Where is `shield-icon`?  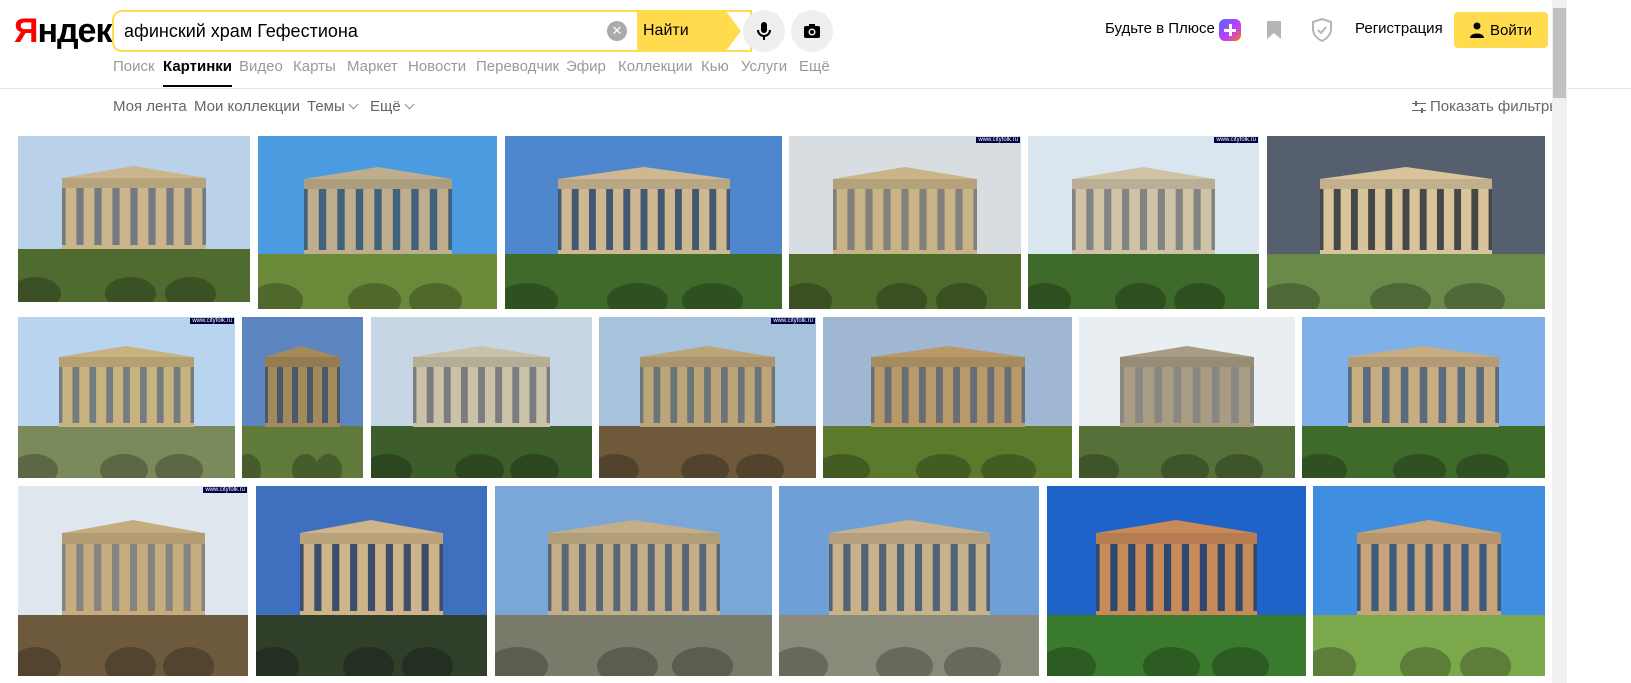
shield-icon is located at coordinates (1322, 30).